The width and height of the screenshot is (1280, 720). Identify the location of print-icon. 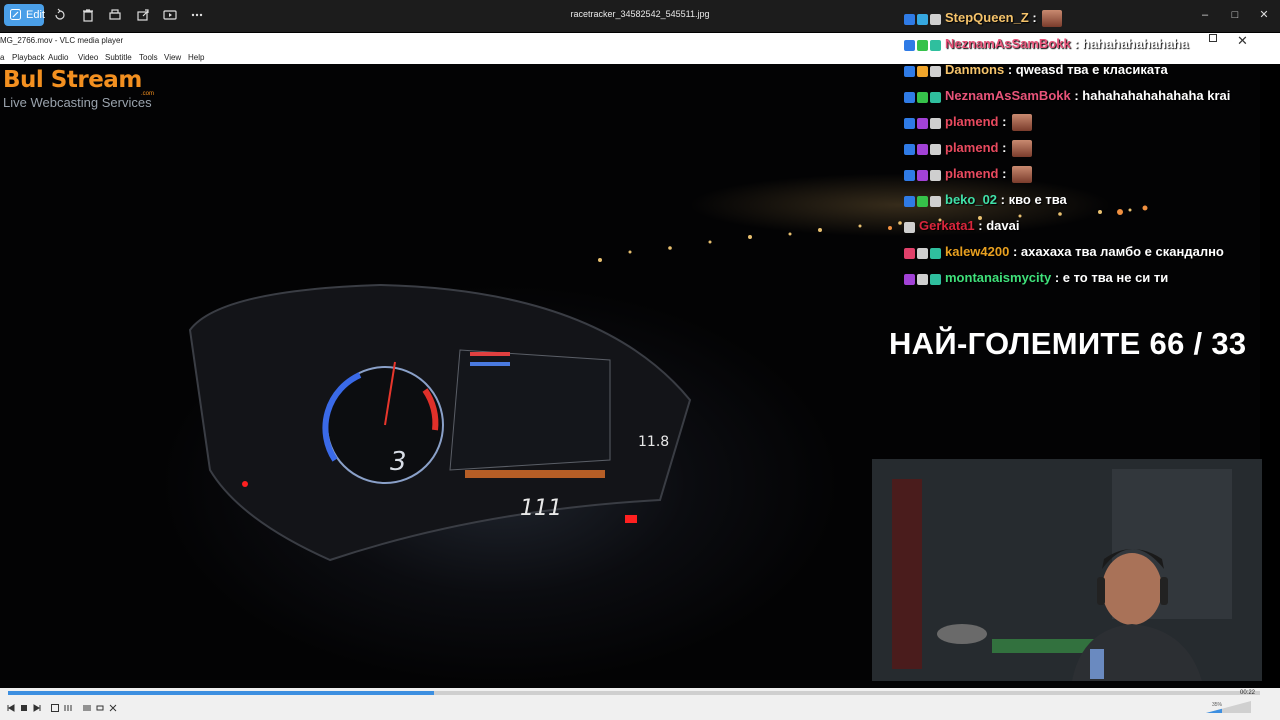
(115, 15).